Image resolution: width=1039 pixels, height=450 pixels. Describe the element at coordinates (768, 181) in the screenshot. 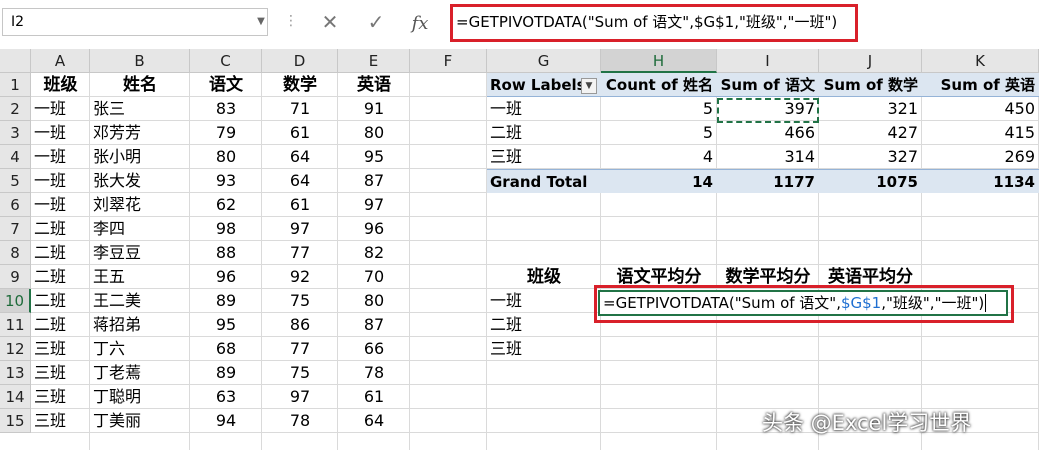

I see `pivot-total-cell: 1177` at that location.